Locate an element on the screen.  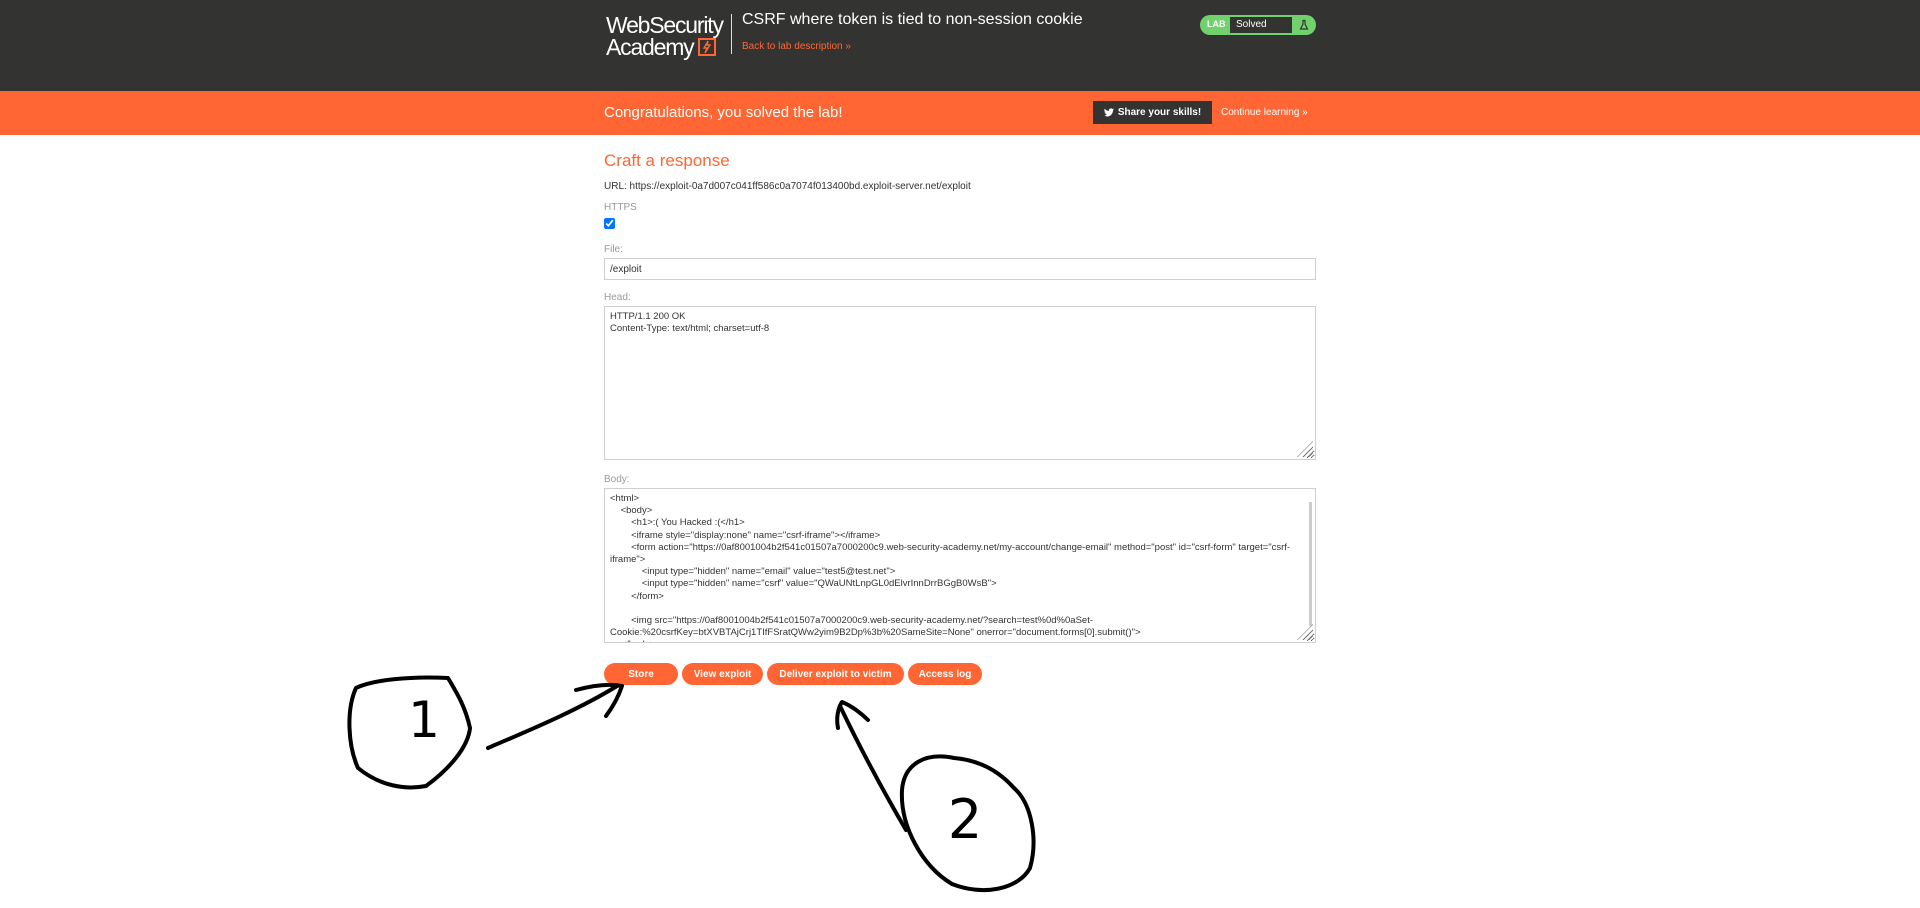
https-label: HTTPS is located at coordinates (620, 207).